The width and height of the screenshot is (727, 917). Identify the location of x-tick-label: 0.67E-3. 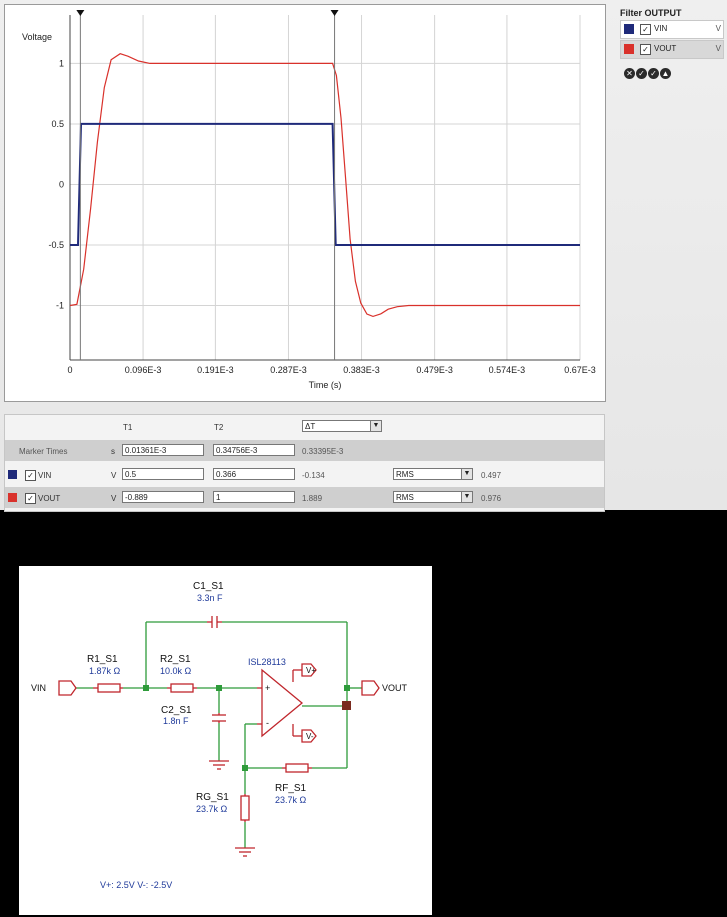
(580, 370).